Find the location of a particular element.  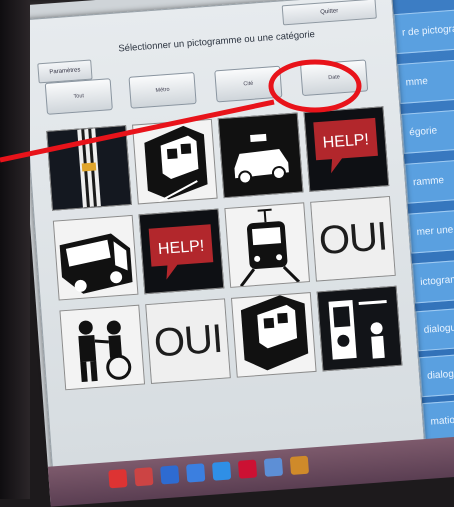

side-menu-item: dialogue p is located at coordinates (436, 373).